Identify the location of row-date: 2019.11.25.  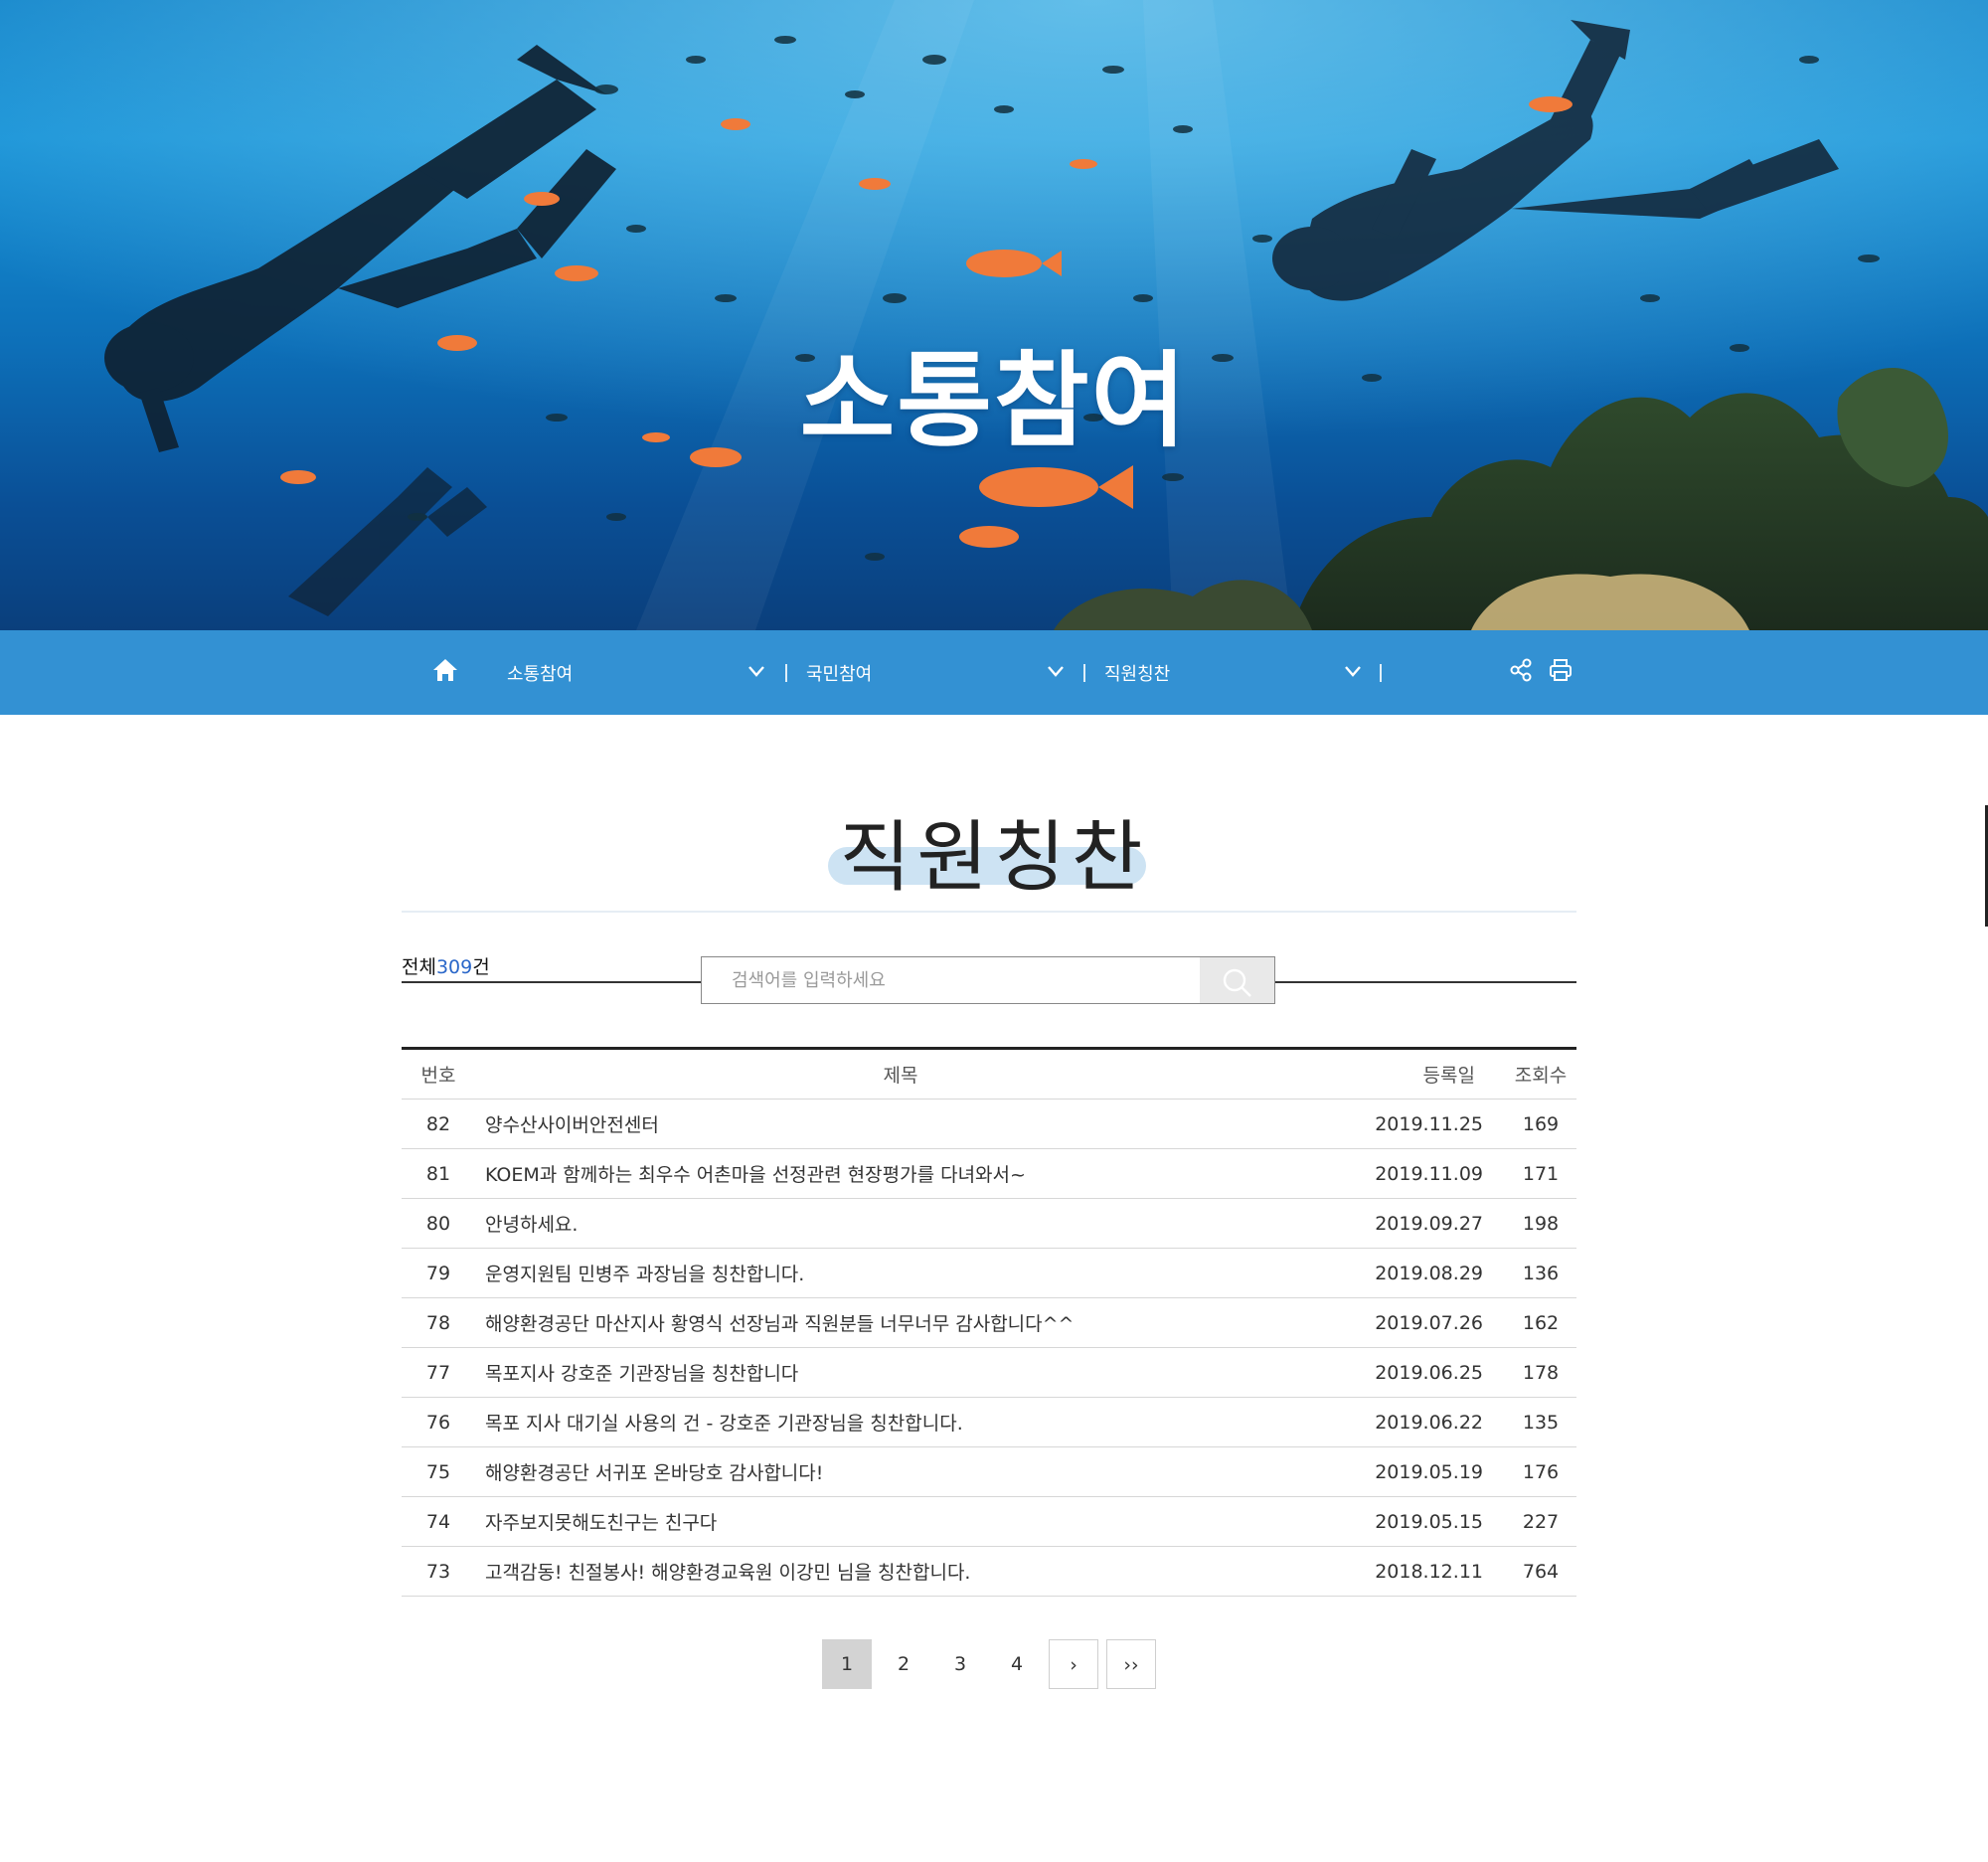
(1415, 1124).